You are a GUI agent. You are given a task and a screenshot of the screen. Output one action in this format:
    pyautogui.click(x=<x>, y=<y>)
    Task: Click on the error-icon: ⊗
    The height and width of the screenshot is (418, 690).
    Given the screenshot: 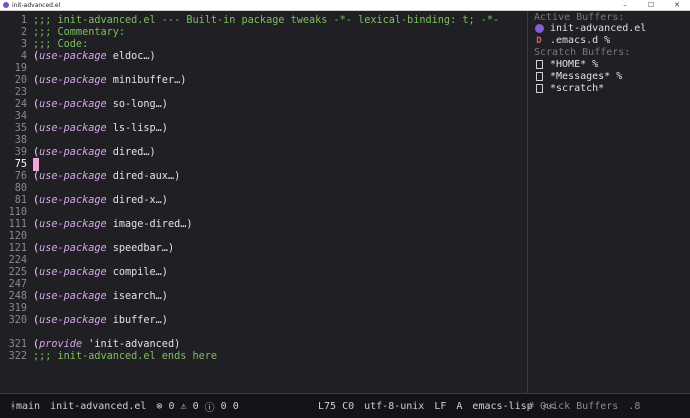 What is the action you would take?
    pyautogui.click(x=162, y=406)
    